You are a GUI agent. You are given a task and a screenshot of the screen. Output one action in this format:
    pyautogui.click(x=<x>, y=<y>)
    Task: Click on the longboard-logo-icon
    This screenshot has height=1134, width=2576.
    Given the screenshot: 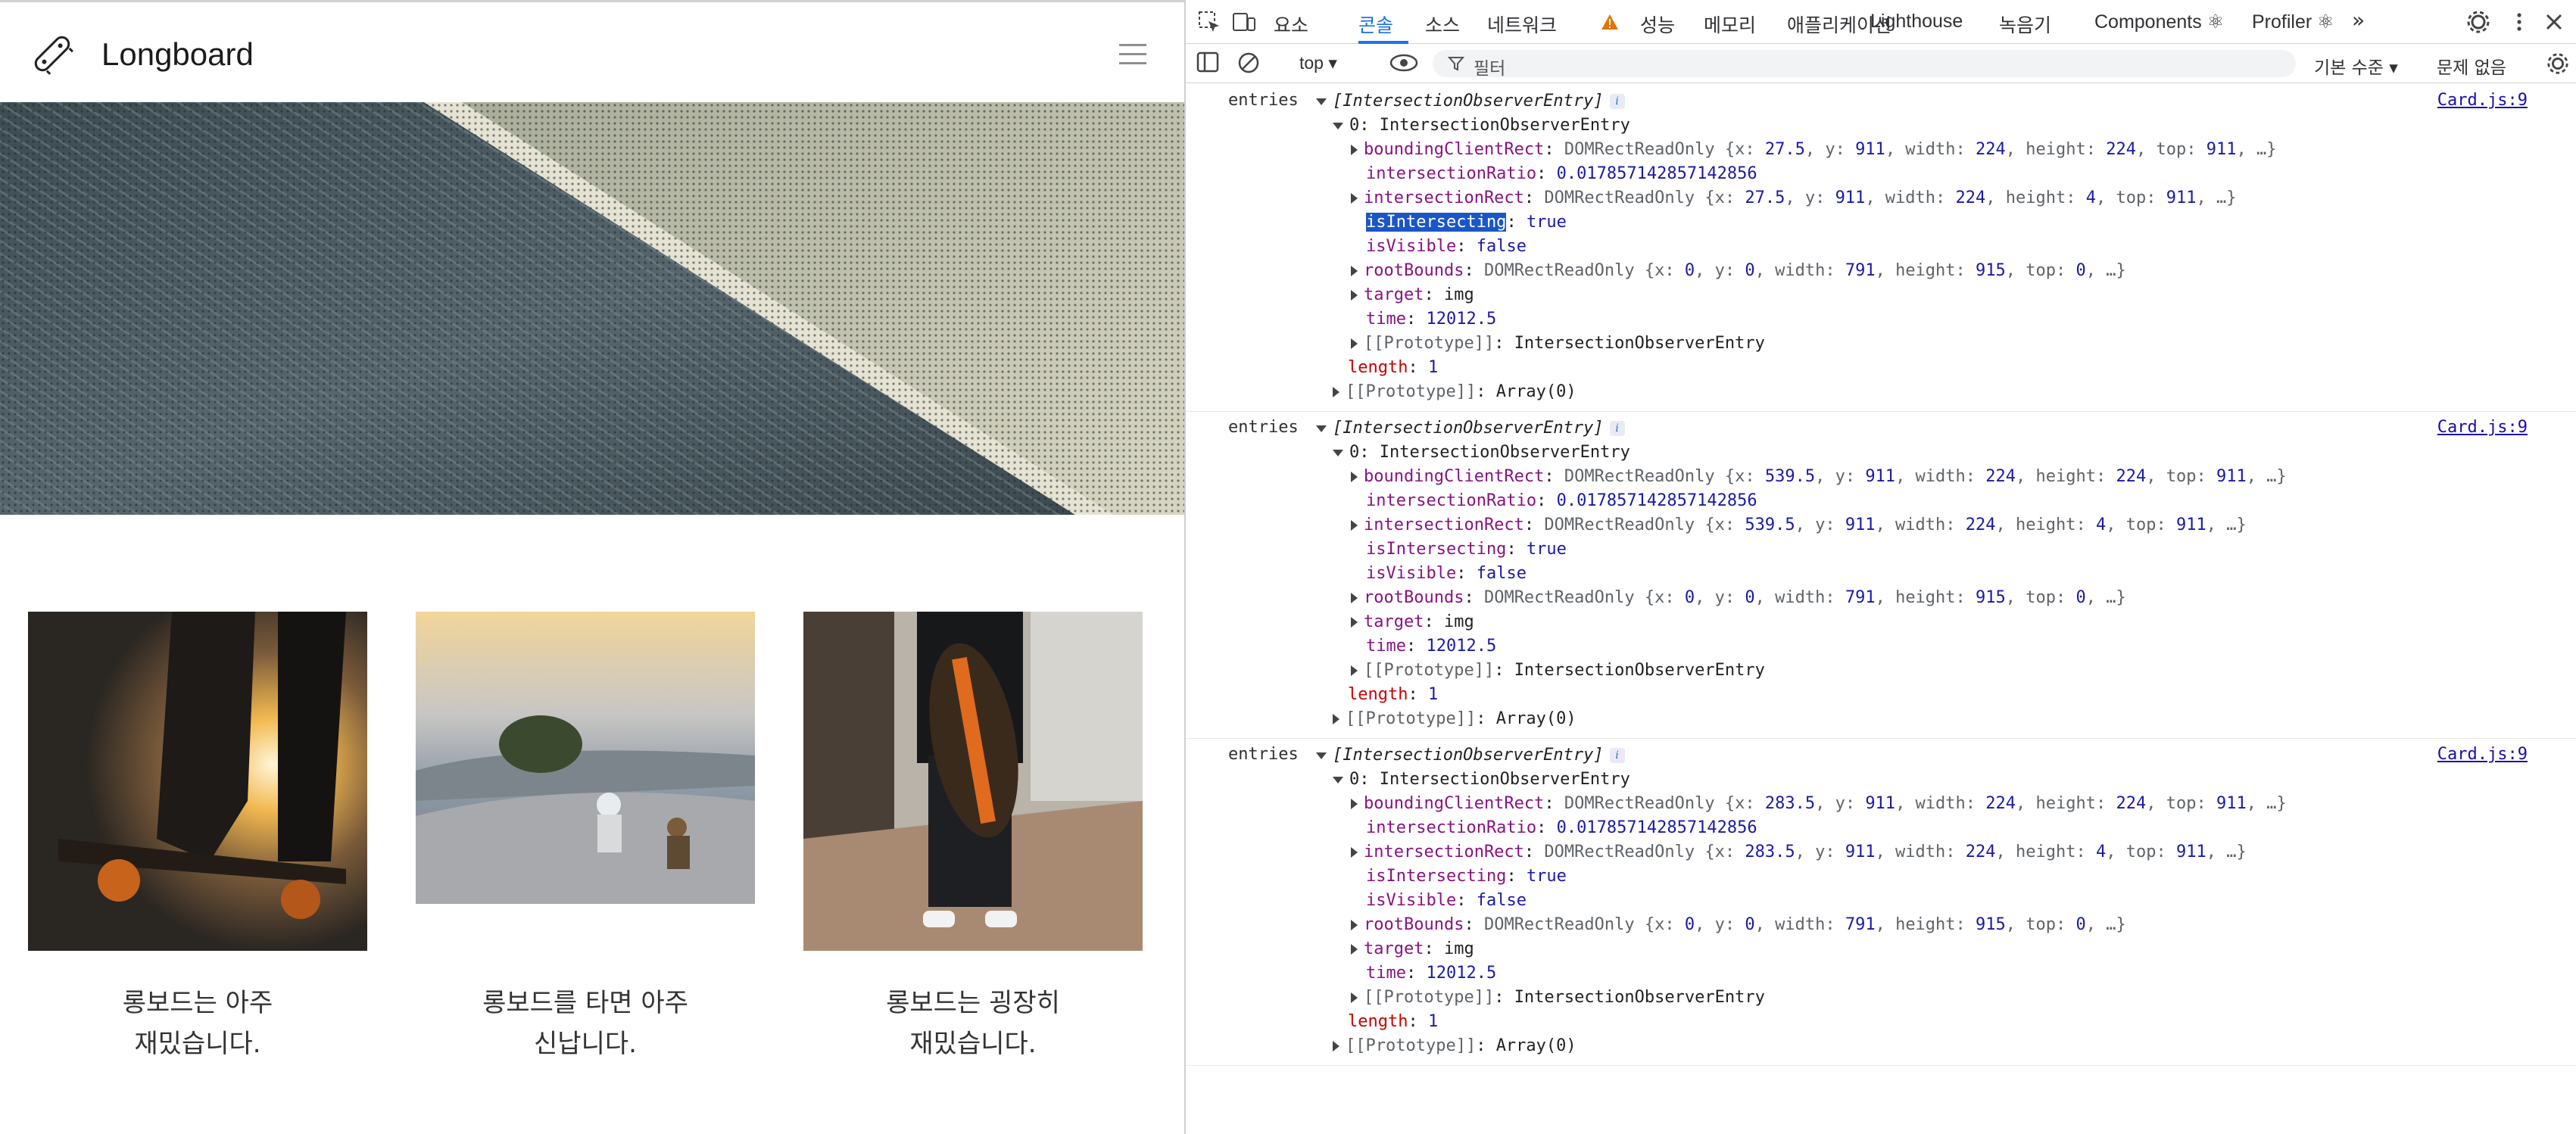 What is the action you would take?
    pyautogui.click(x=52, y=54)
    